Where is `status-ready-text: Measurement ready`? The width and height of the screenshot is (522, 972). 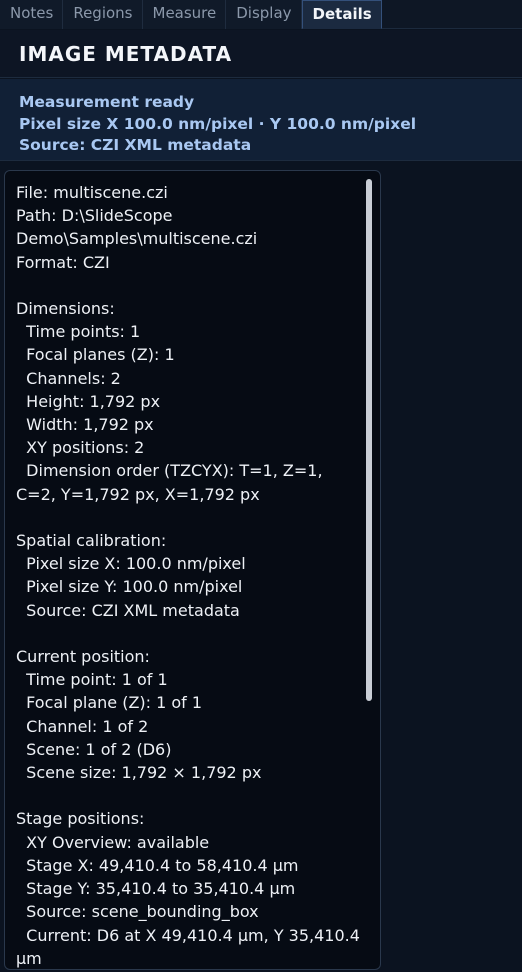 status-ready-text: Measurement ready is located at coordinates (107, 102).